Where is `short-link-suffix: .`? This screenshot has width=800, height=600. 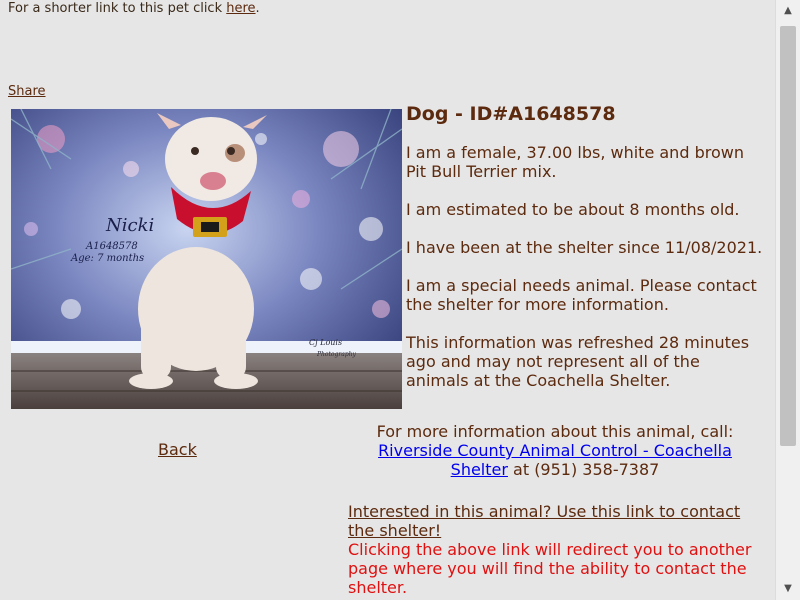
short-link-suffix: . is located at coordinates (257, 8).